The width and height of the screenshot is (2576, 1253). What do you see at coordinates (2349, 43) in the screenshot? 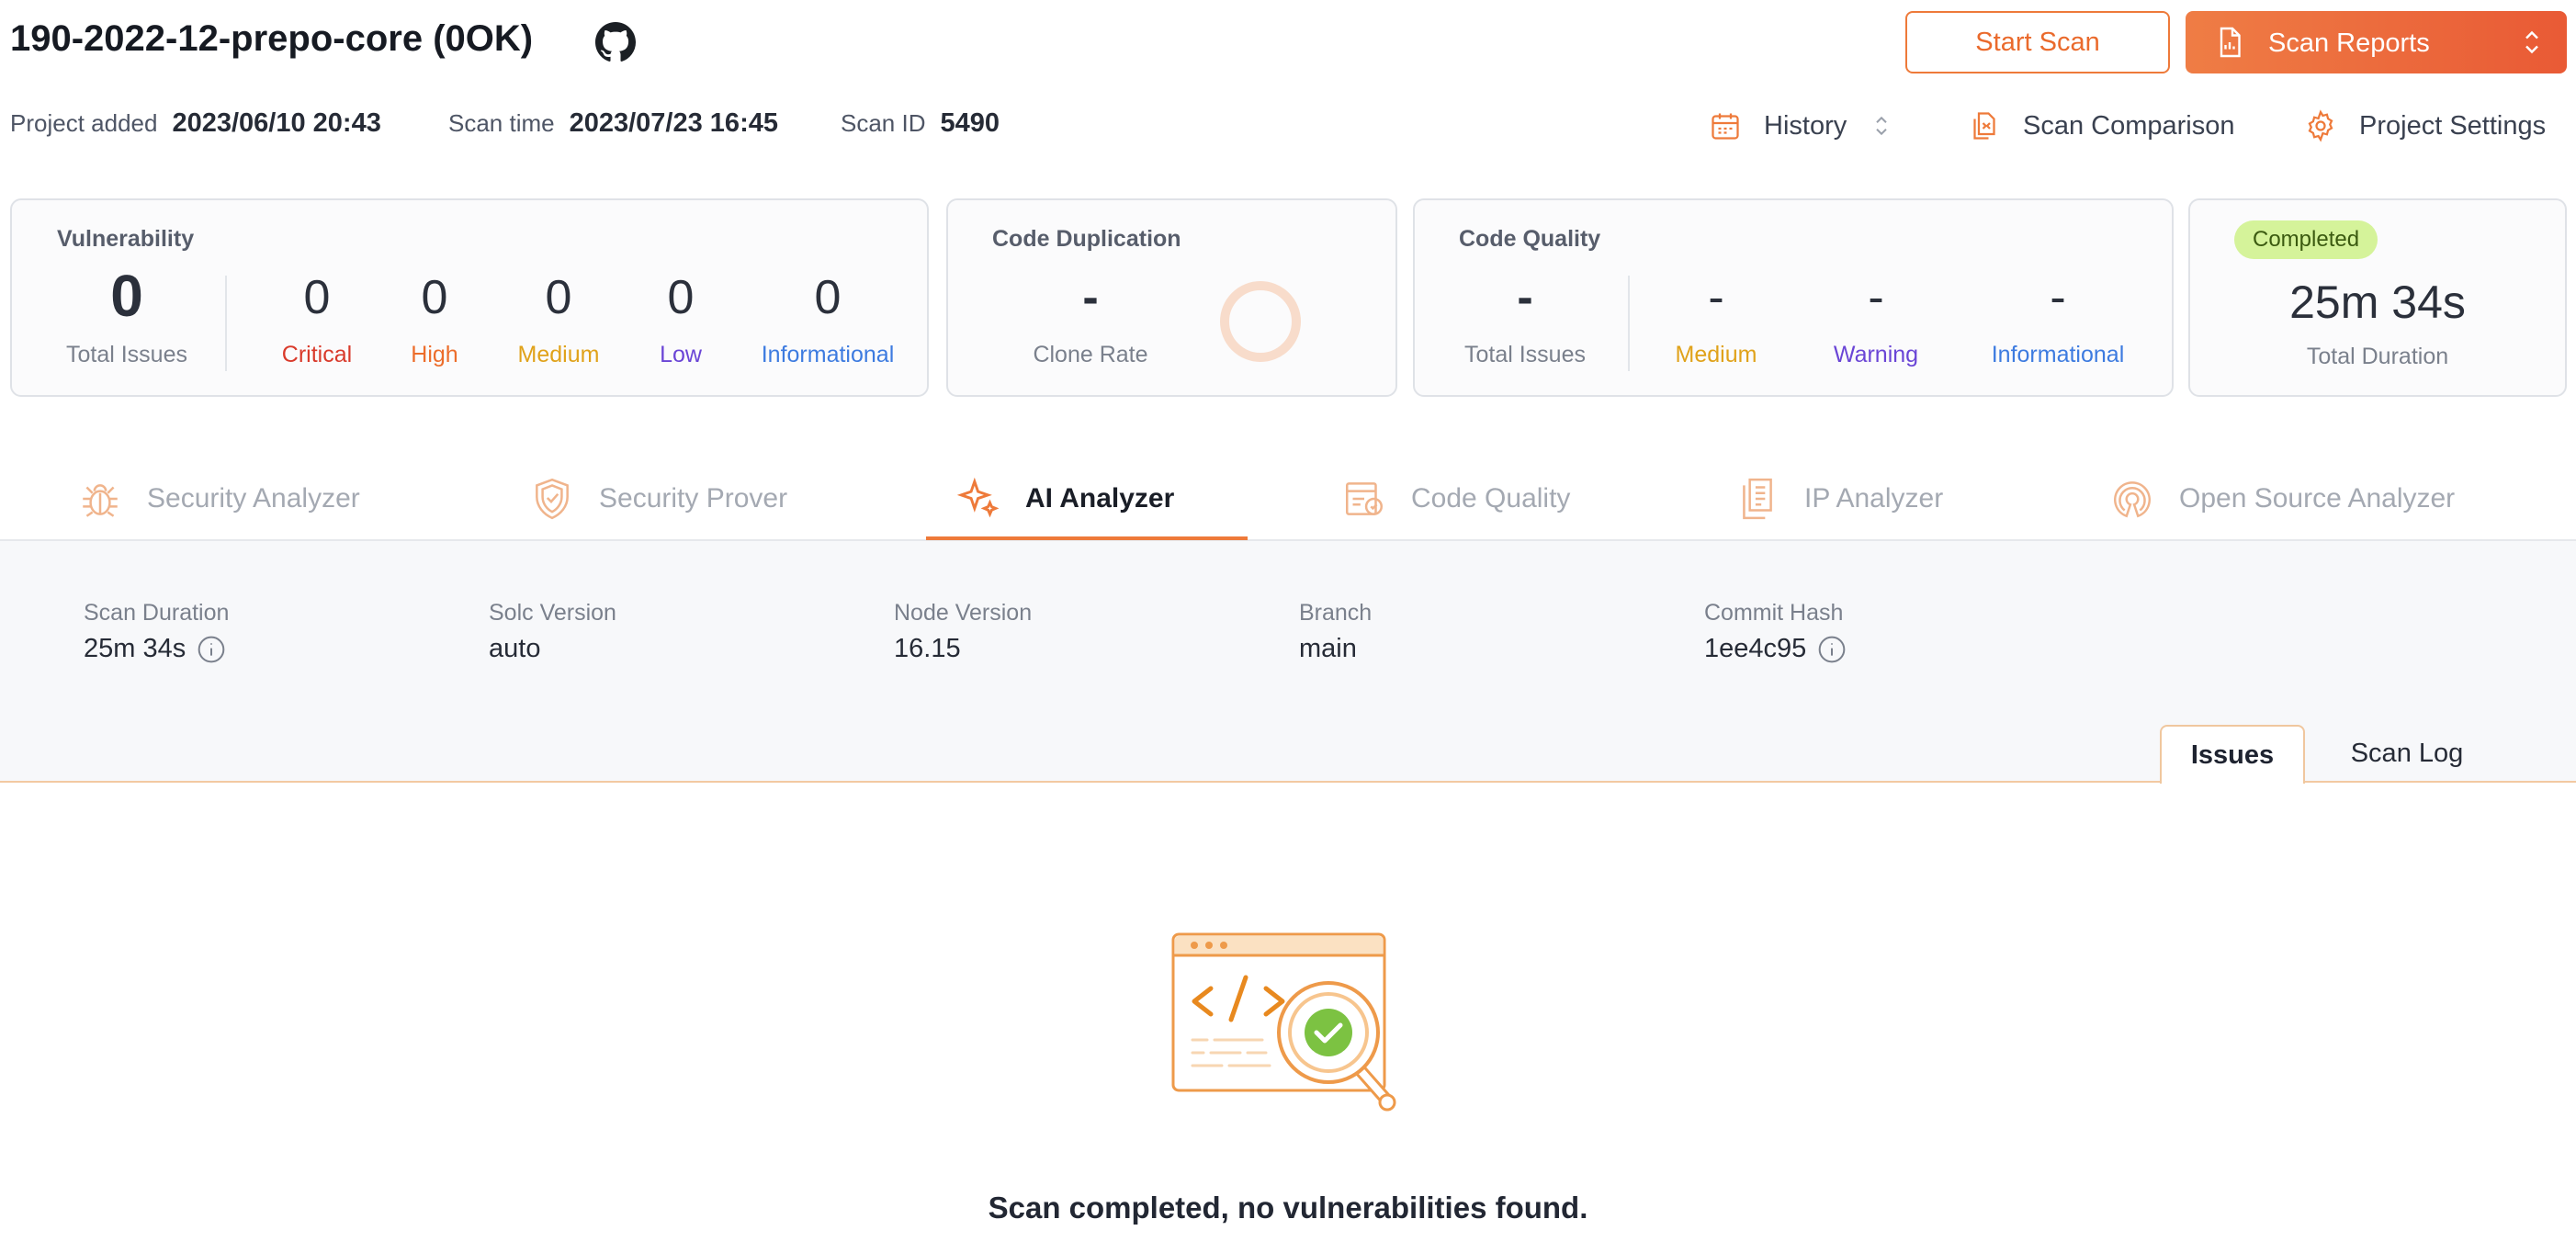
I see `scan-reports-label: Scan Reports` at bounding box center [2349, 43].